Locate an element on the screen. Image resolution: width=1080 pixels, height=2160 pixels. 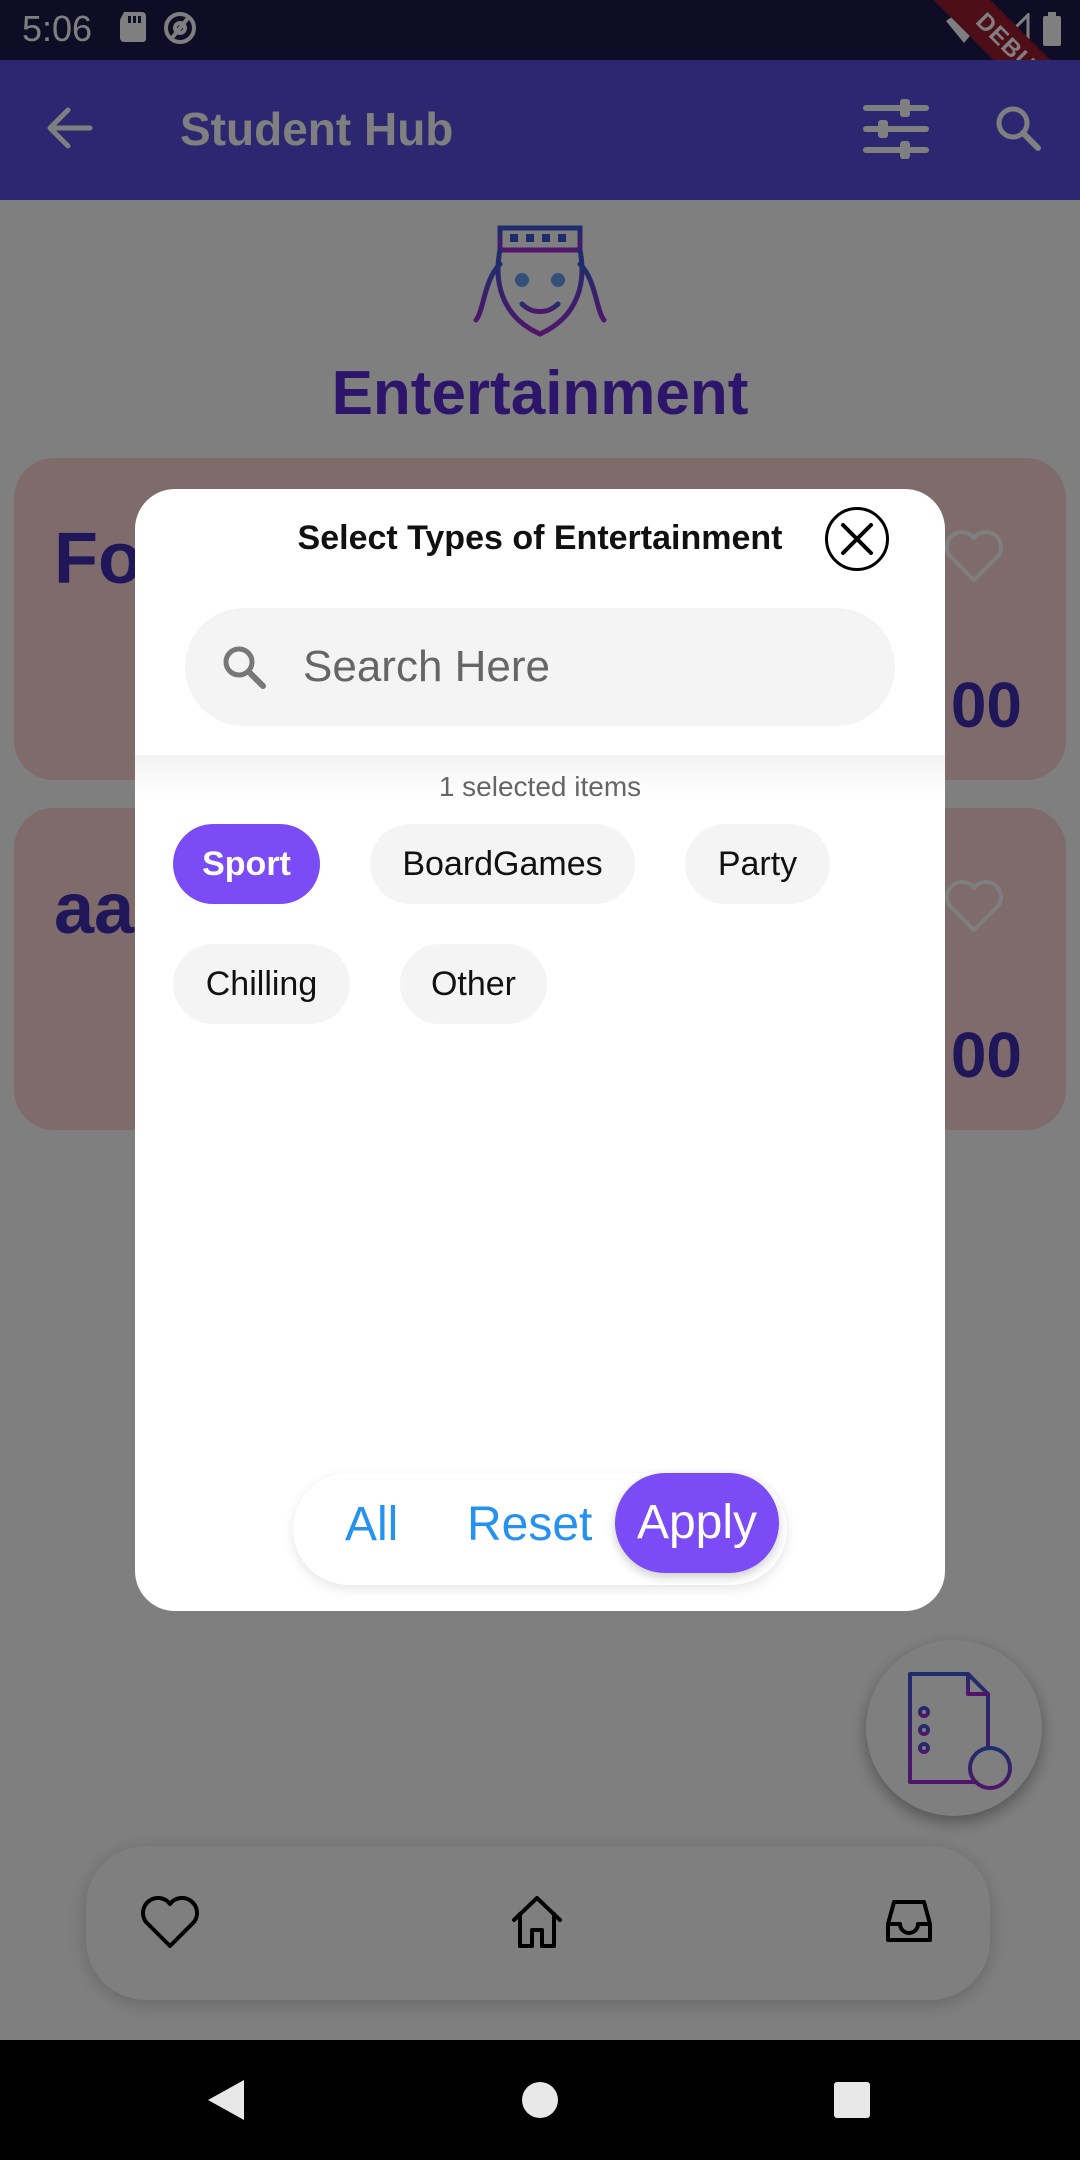
selected-count: 1 selected items is located at coordinates (540, 786).